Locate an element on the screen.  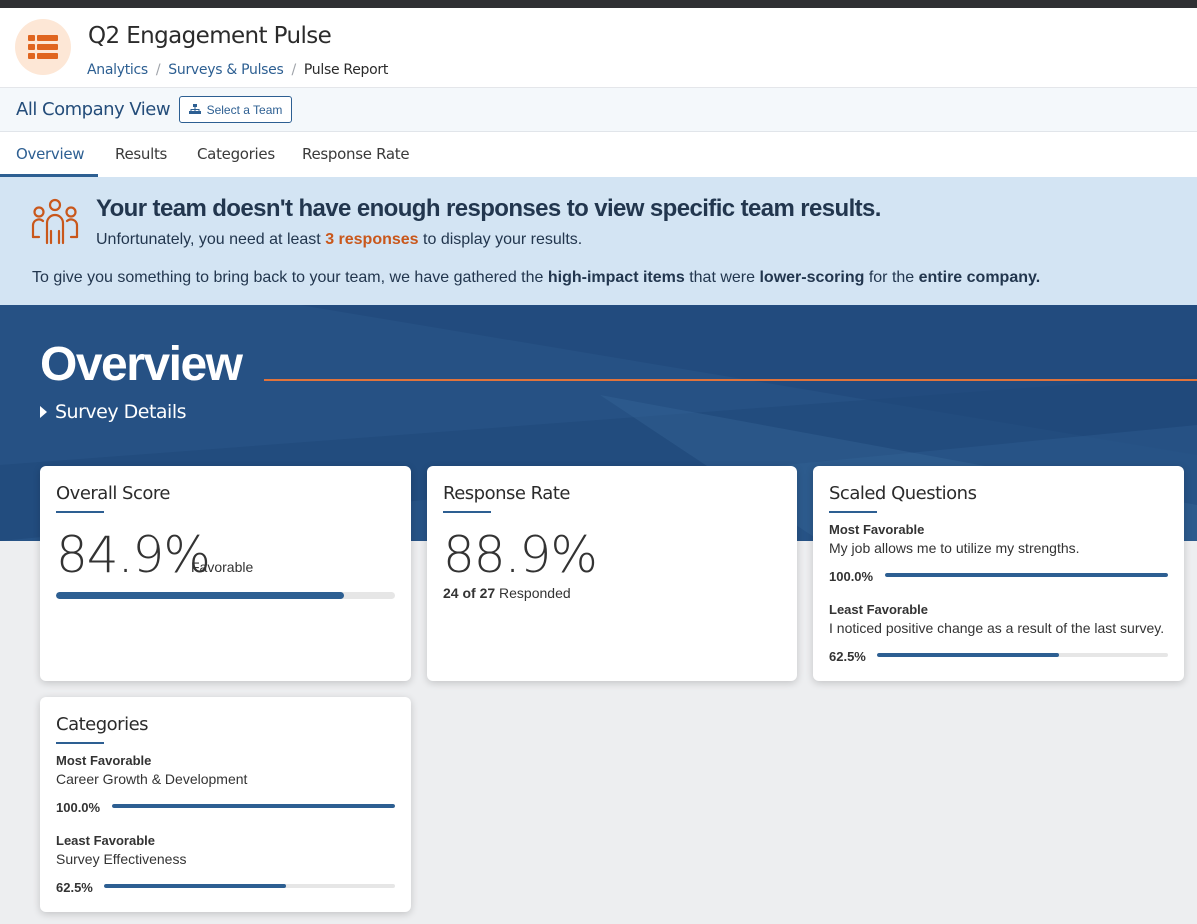
org-chart-icon is located at coordinates (194, 109).